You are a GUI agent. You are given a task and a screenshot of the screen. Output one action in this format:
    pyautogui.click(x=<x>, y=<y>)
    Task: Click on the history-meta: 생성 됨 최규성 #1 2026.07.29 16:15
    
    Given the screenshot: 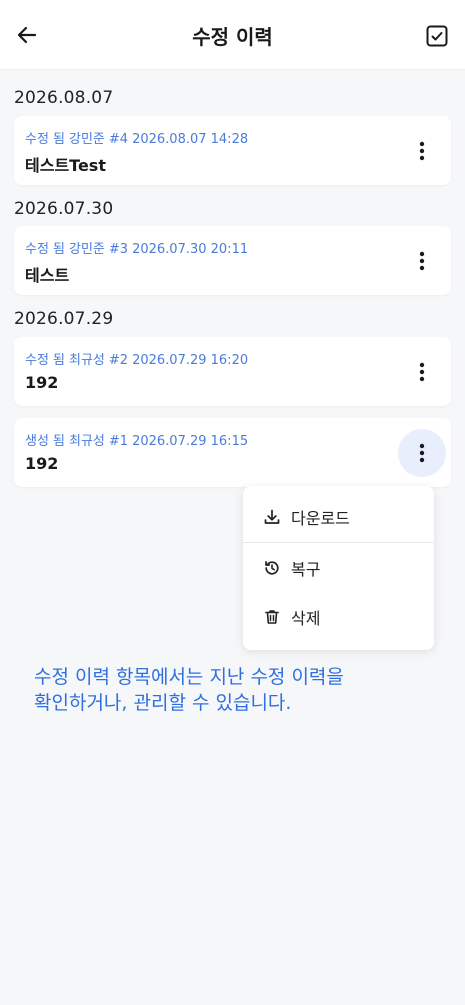 What is the action you would take?
    pyautogui.click(x=138, y=439)
    